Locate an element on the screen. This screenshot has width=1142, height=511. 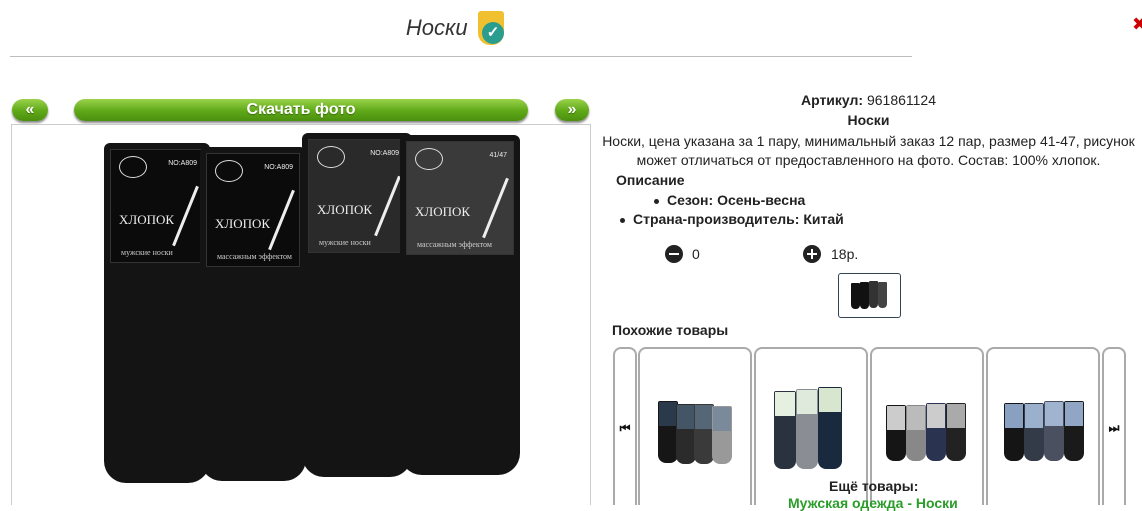
photo-next-button: » is located at coordinates (572, 110).